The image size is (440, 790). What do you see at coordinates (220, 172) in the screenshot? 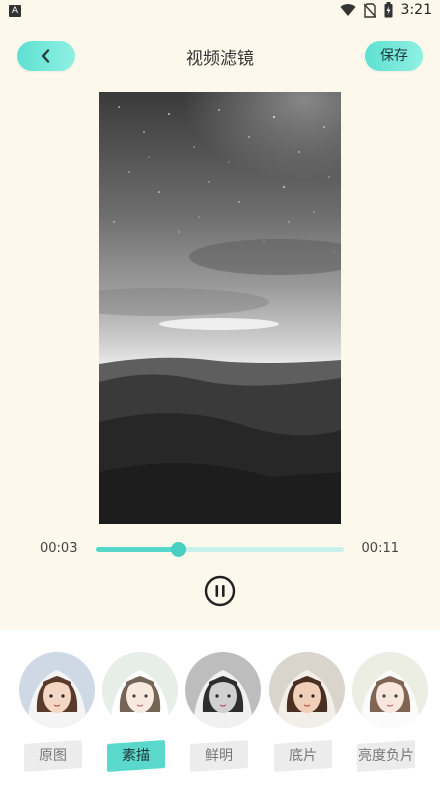
I see `milky-way` at bounding box center [220, 172].